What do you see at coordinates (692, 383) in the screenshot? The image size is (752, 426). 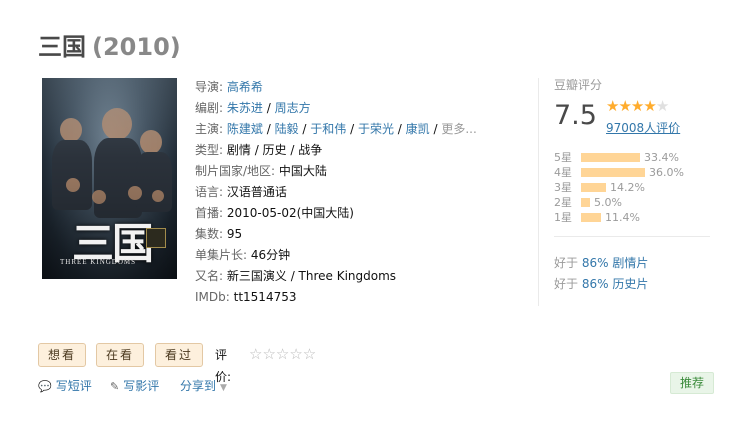 I see `recommend-button: 推荐` at bounding box center [692, 383].